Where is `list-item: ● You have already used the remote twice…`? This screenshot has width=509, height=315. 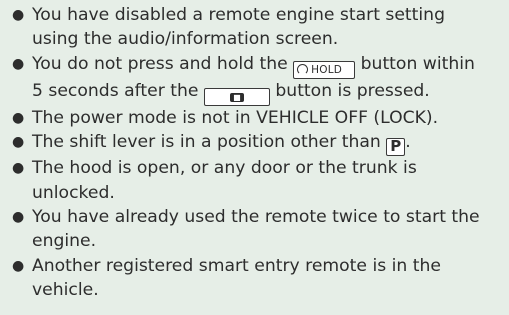
list-item: ● You have already used the remote twice… is located at coordinates (249, 229).